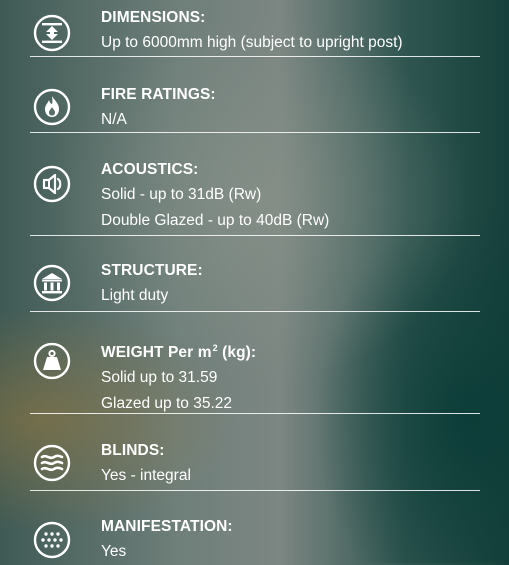  Describe the element at coordinates (52, 107) in the screenshot. I see `fire-icon` at that location.